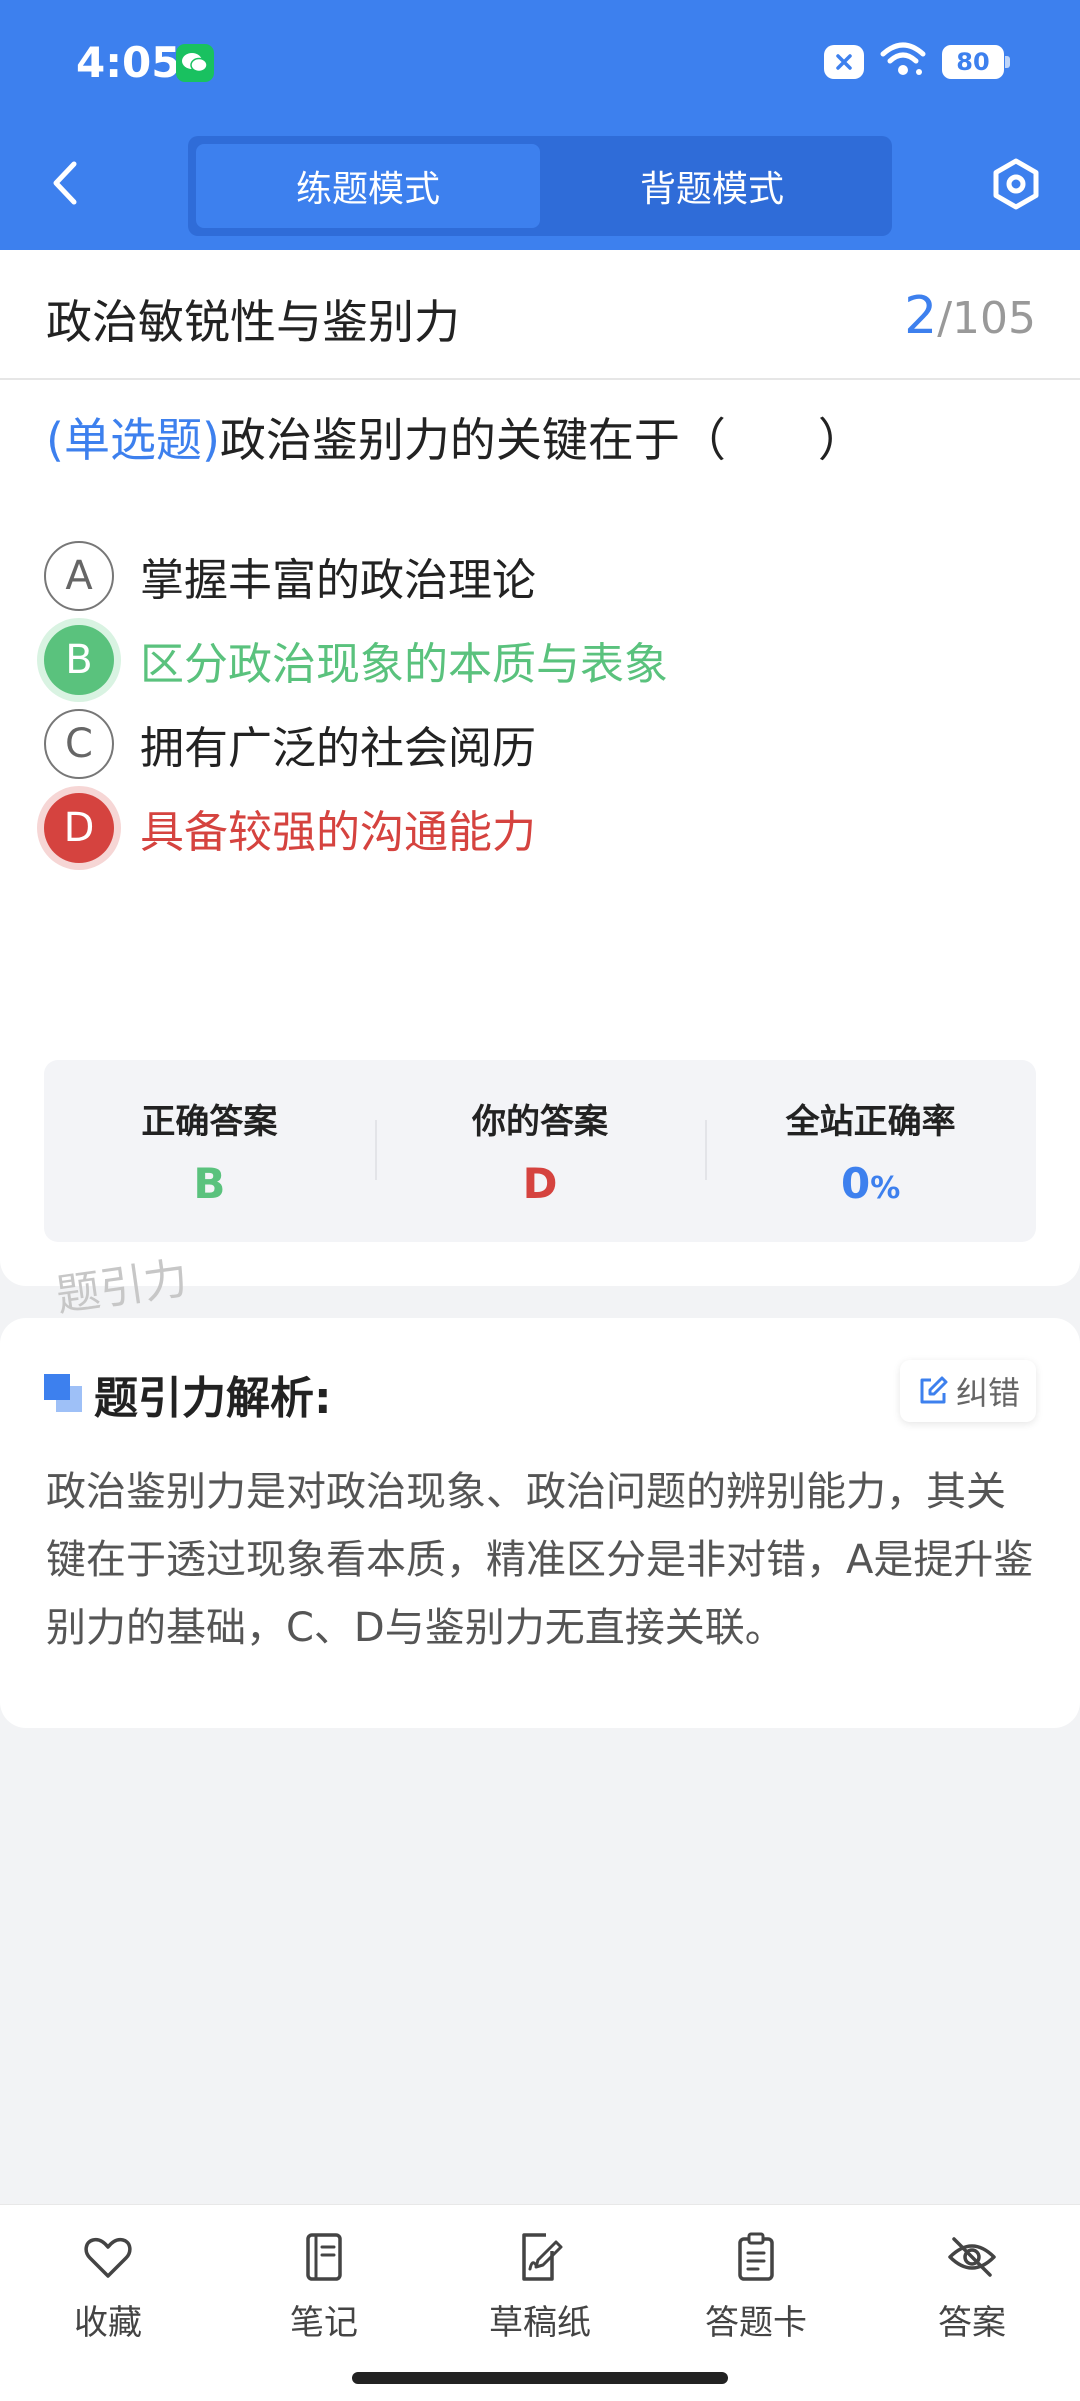 The image size is (1080, 2401). Describe the element at coordinates (133, 440) in the screenshot. I see `question-type: (单选题)` at that location.